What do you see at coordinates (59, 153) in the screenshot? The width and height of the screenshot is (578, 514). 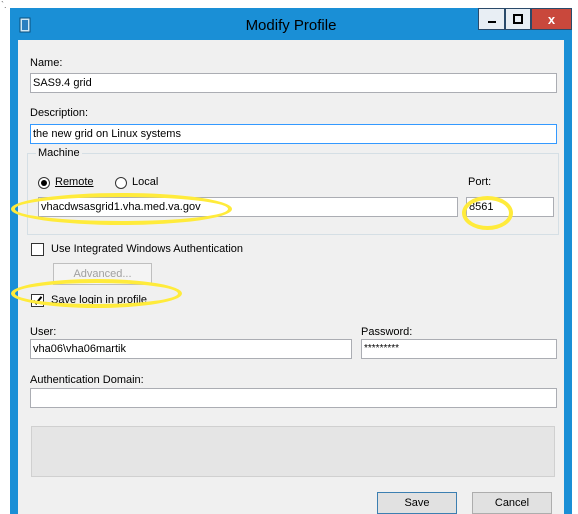 I see `machine-group-label: Machine` at bounding box center [59, 153].